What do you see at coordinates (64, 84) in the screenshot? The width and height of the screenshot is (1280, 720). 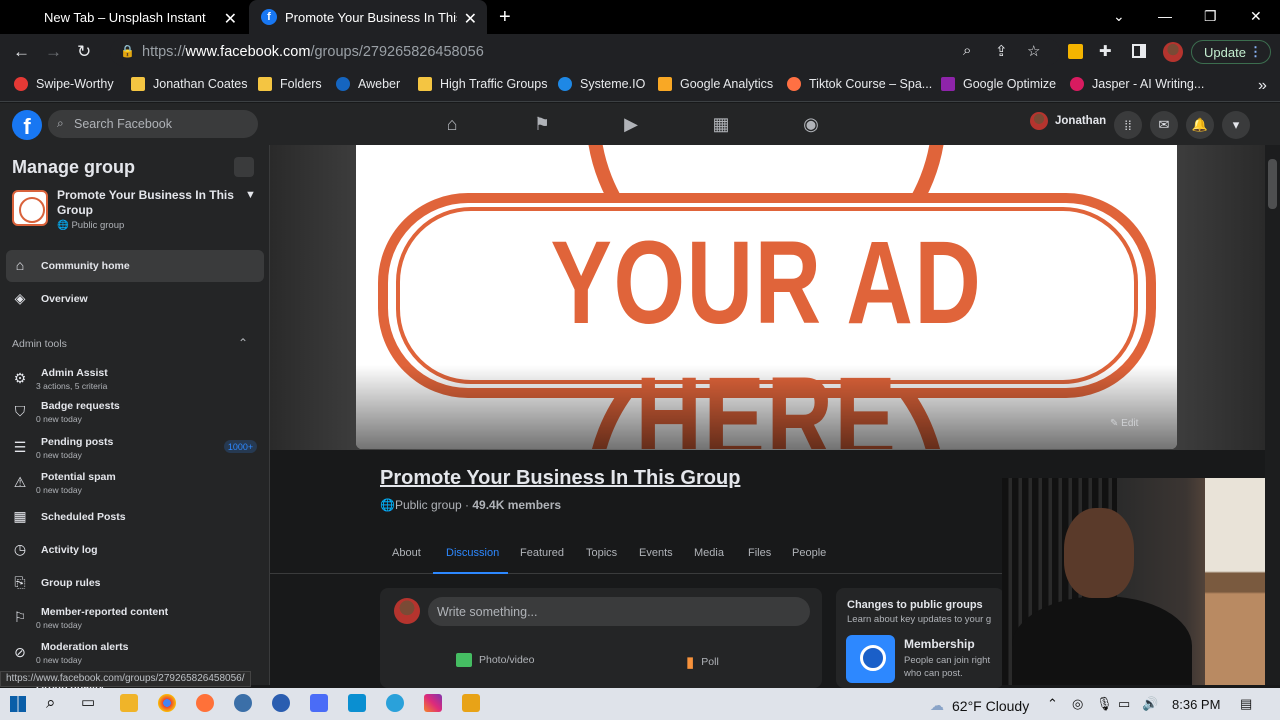 I see `bookmark-swipe-worthy: Swipe-Worthy` at bounding box center [64, 84].